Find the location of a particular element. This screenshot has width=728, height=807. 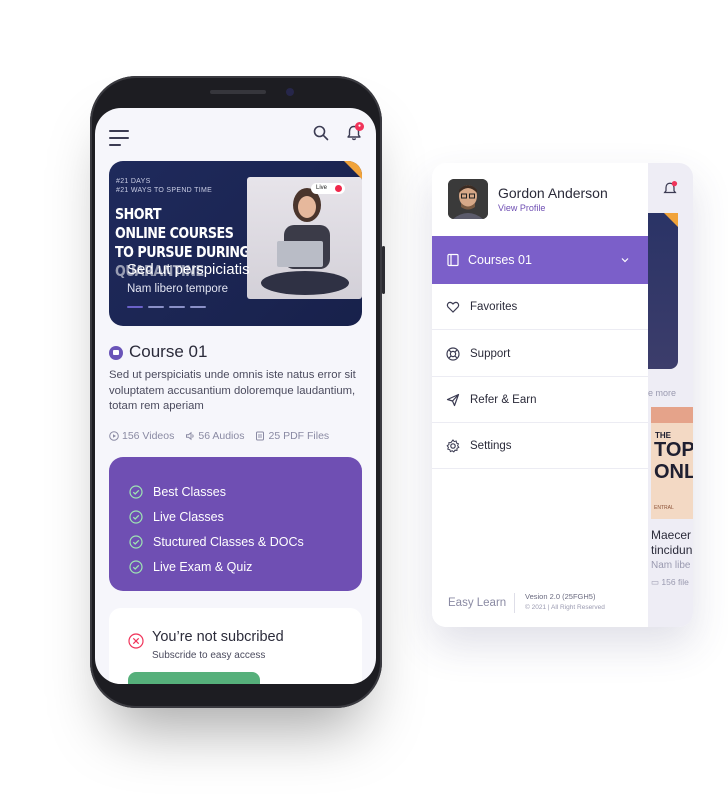

nav-item-support: Support is located at coordinates (540, 354).